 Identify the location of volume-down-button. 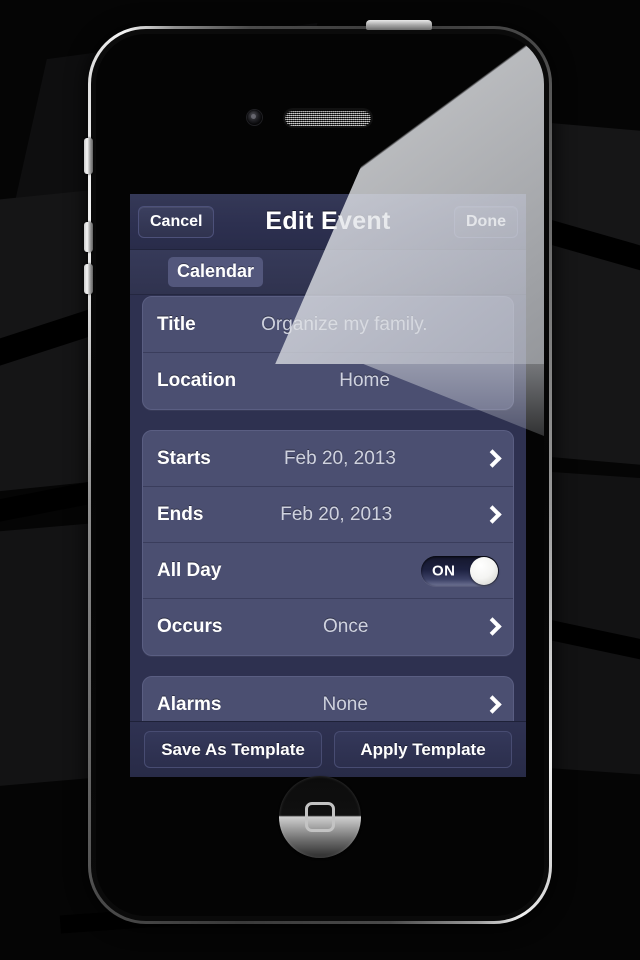
(88, 279).